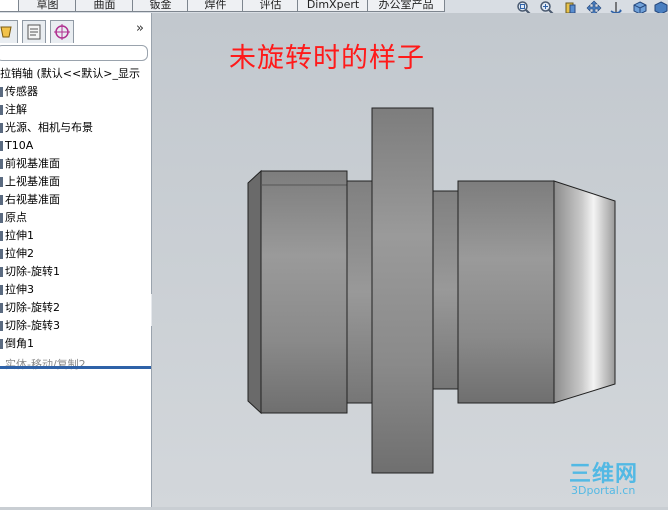 Image resolution: width=668 pixels, height=510 pixels. Describe the element at coordinates (47, 6) in the screenshot. I see `tab-sketch: 草图` at that location.